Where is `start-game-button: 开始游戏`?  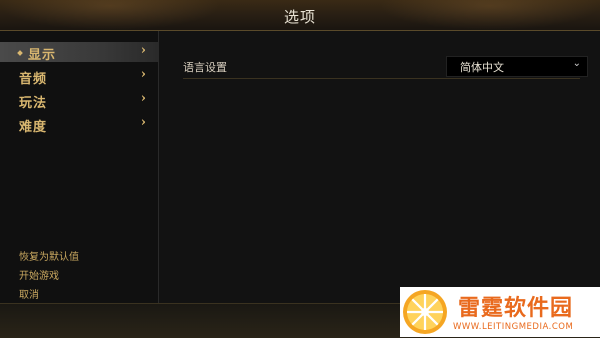
start-game-button: 开始游戏 is located at coordinates (39, 274).